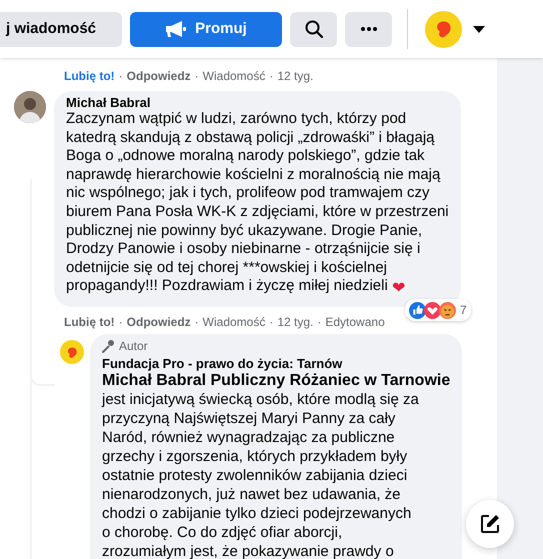 The height and width of the screenshot is (559, 543). What do you see at coordinates (133, 346) in the screenshot?
I see `author-label: Autor` at bounding box center [133, 346].